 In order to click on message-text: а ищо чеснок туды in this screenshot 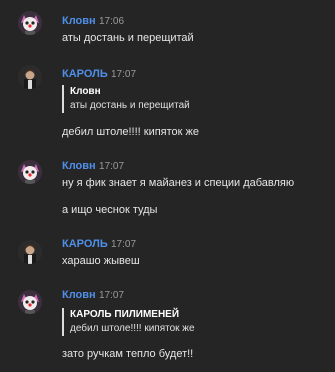, I will do `click(110, 210)`.